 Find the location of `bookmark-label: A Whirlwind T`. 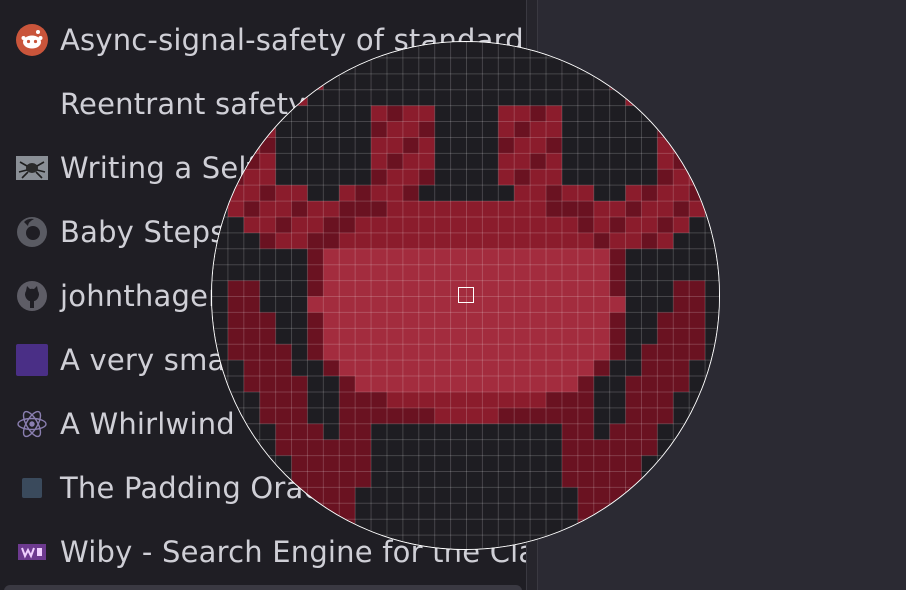

bookmark-label: A Whirlwind T is located at coordinates (161, 424).